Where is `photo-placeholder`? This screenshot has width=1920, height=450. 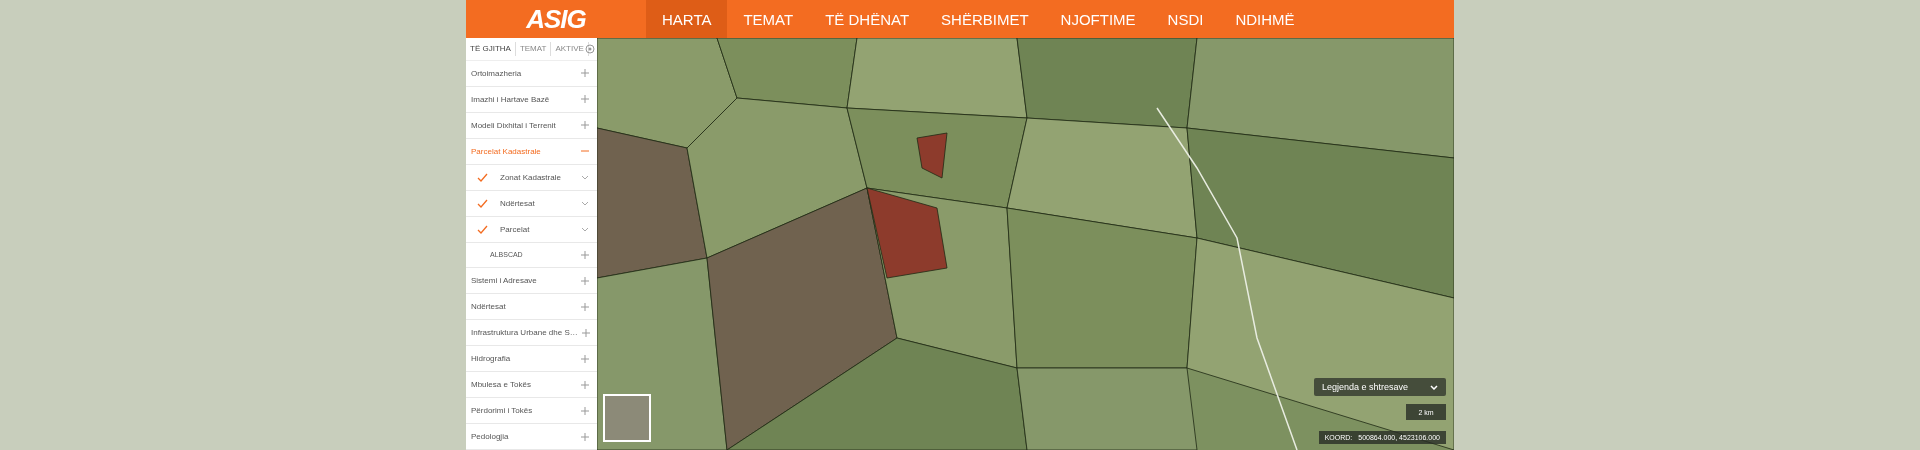 photo-placeholder is located at coordinates (627, 418).